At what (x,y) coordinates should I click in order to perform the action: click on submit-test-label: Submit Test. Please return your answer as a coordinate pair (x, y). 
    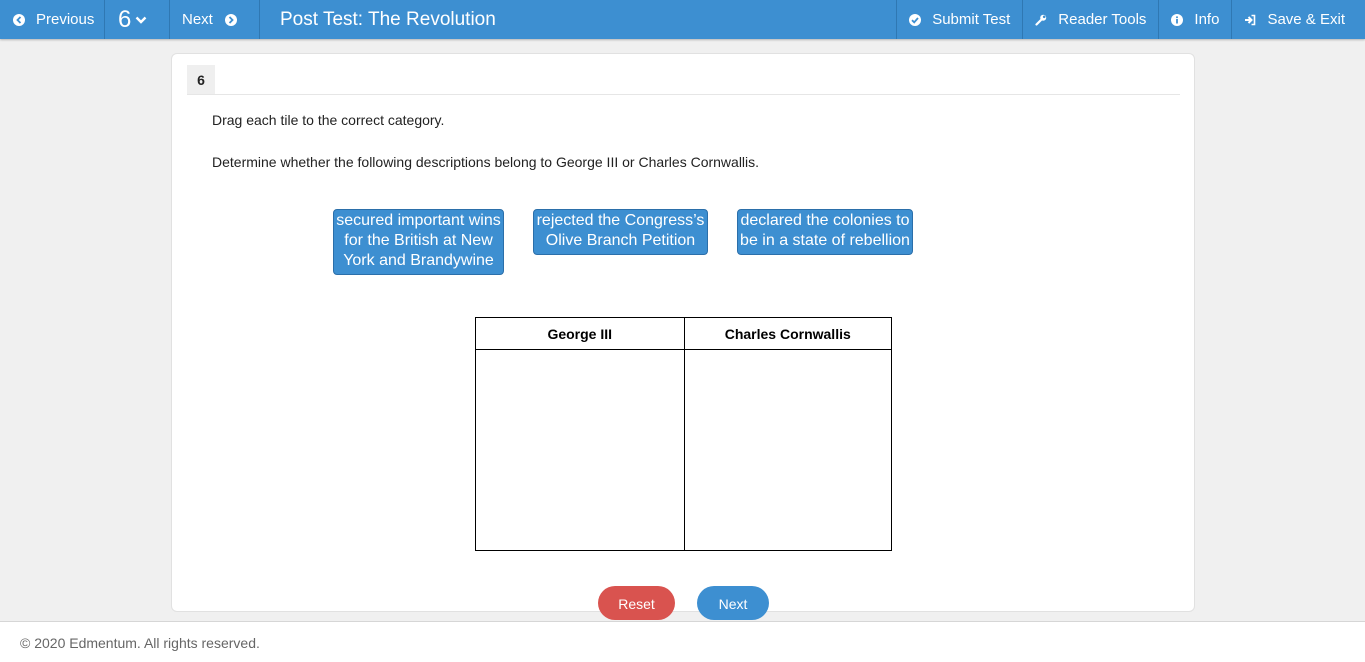
    Looking at the image, I should click on (971, 19).